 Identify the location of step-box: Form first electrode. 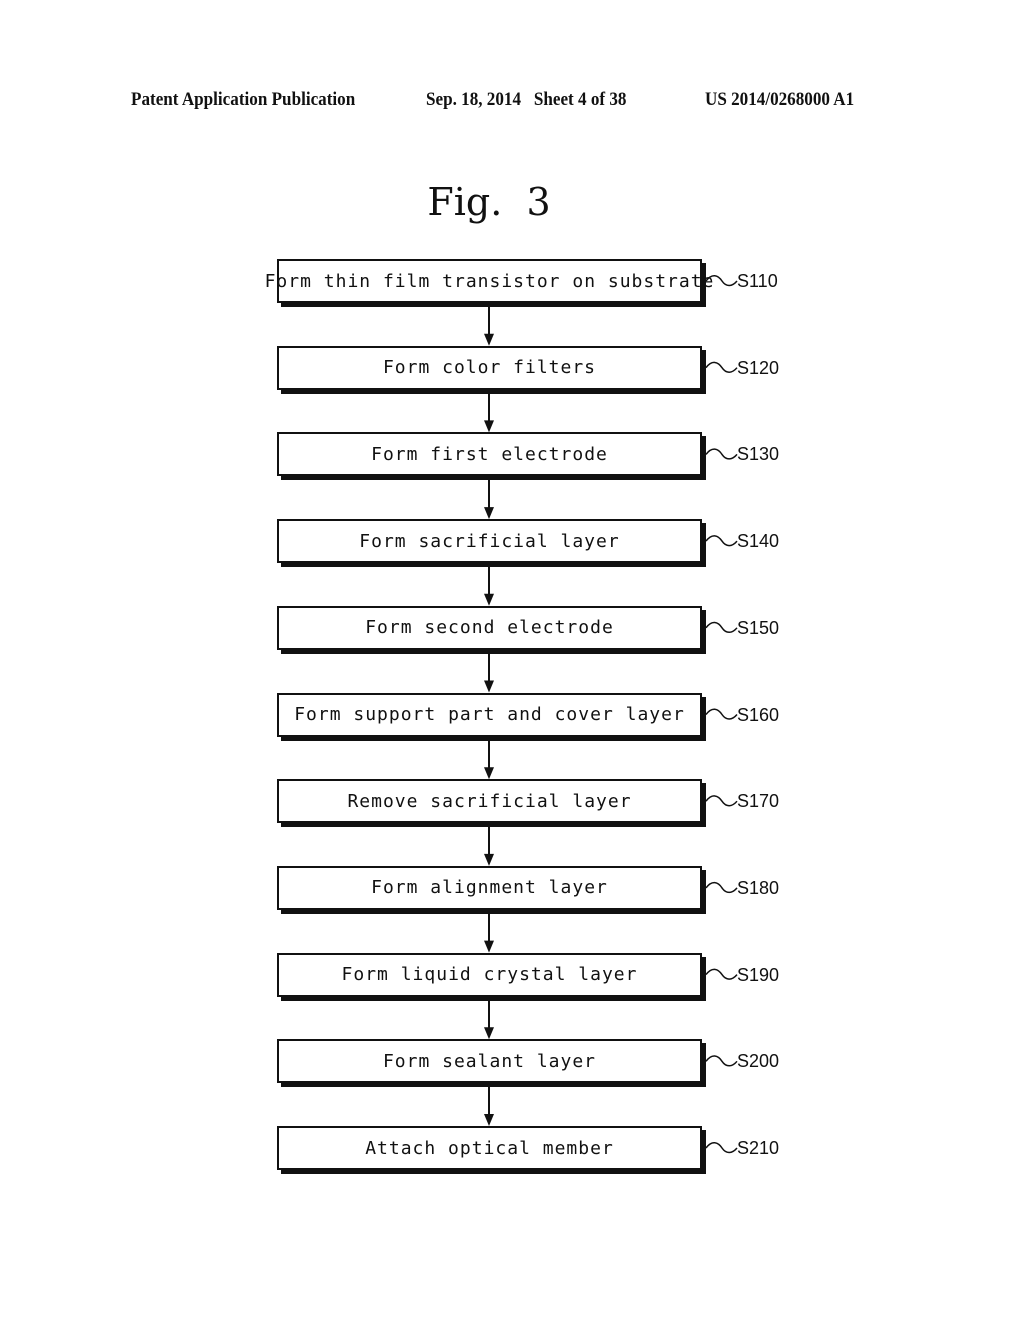
(489, 454).